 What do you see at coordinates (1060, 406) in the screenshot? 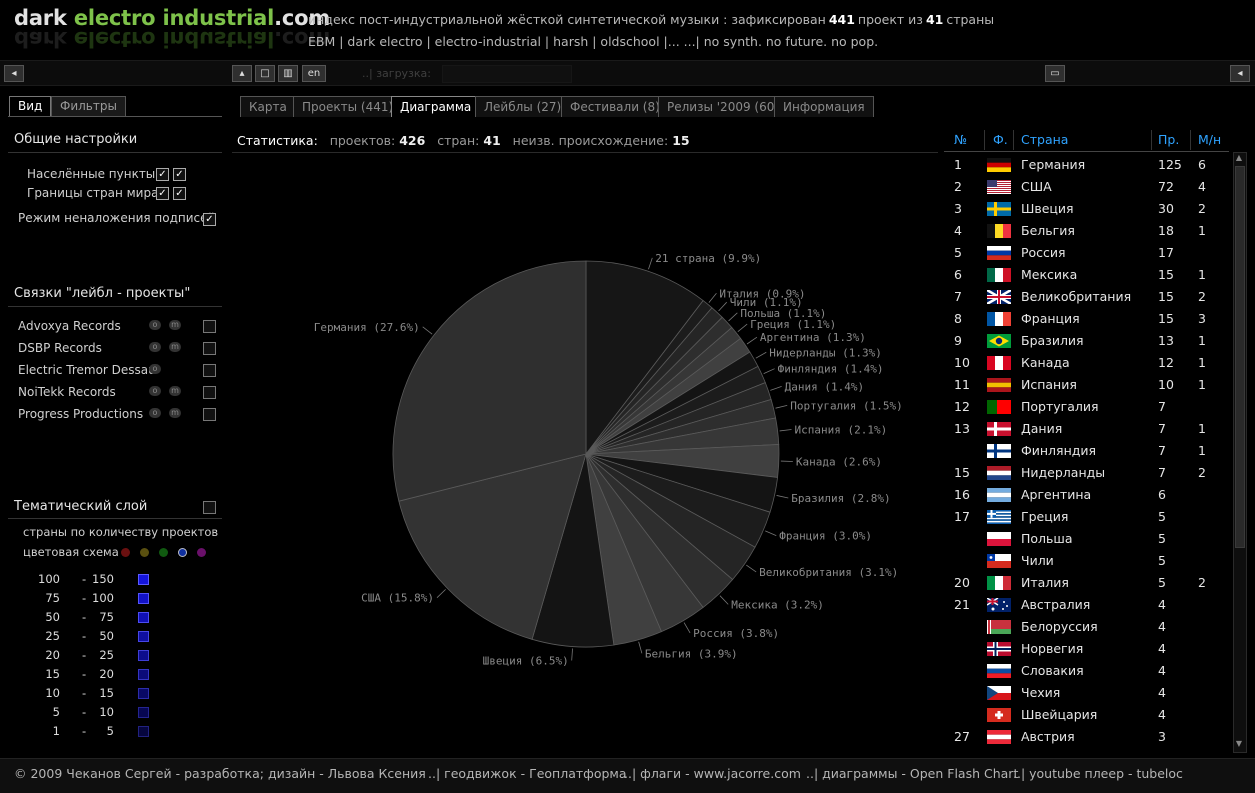
I see `table-row-country: Португалия` at bounding box center [1060, 406].